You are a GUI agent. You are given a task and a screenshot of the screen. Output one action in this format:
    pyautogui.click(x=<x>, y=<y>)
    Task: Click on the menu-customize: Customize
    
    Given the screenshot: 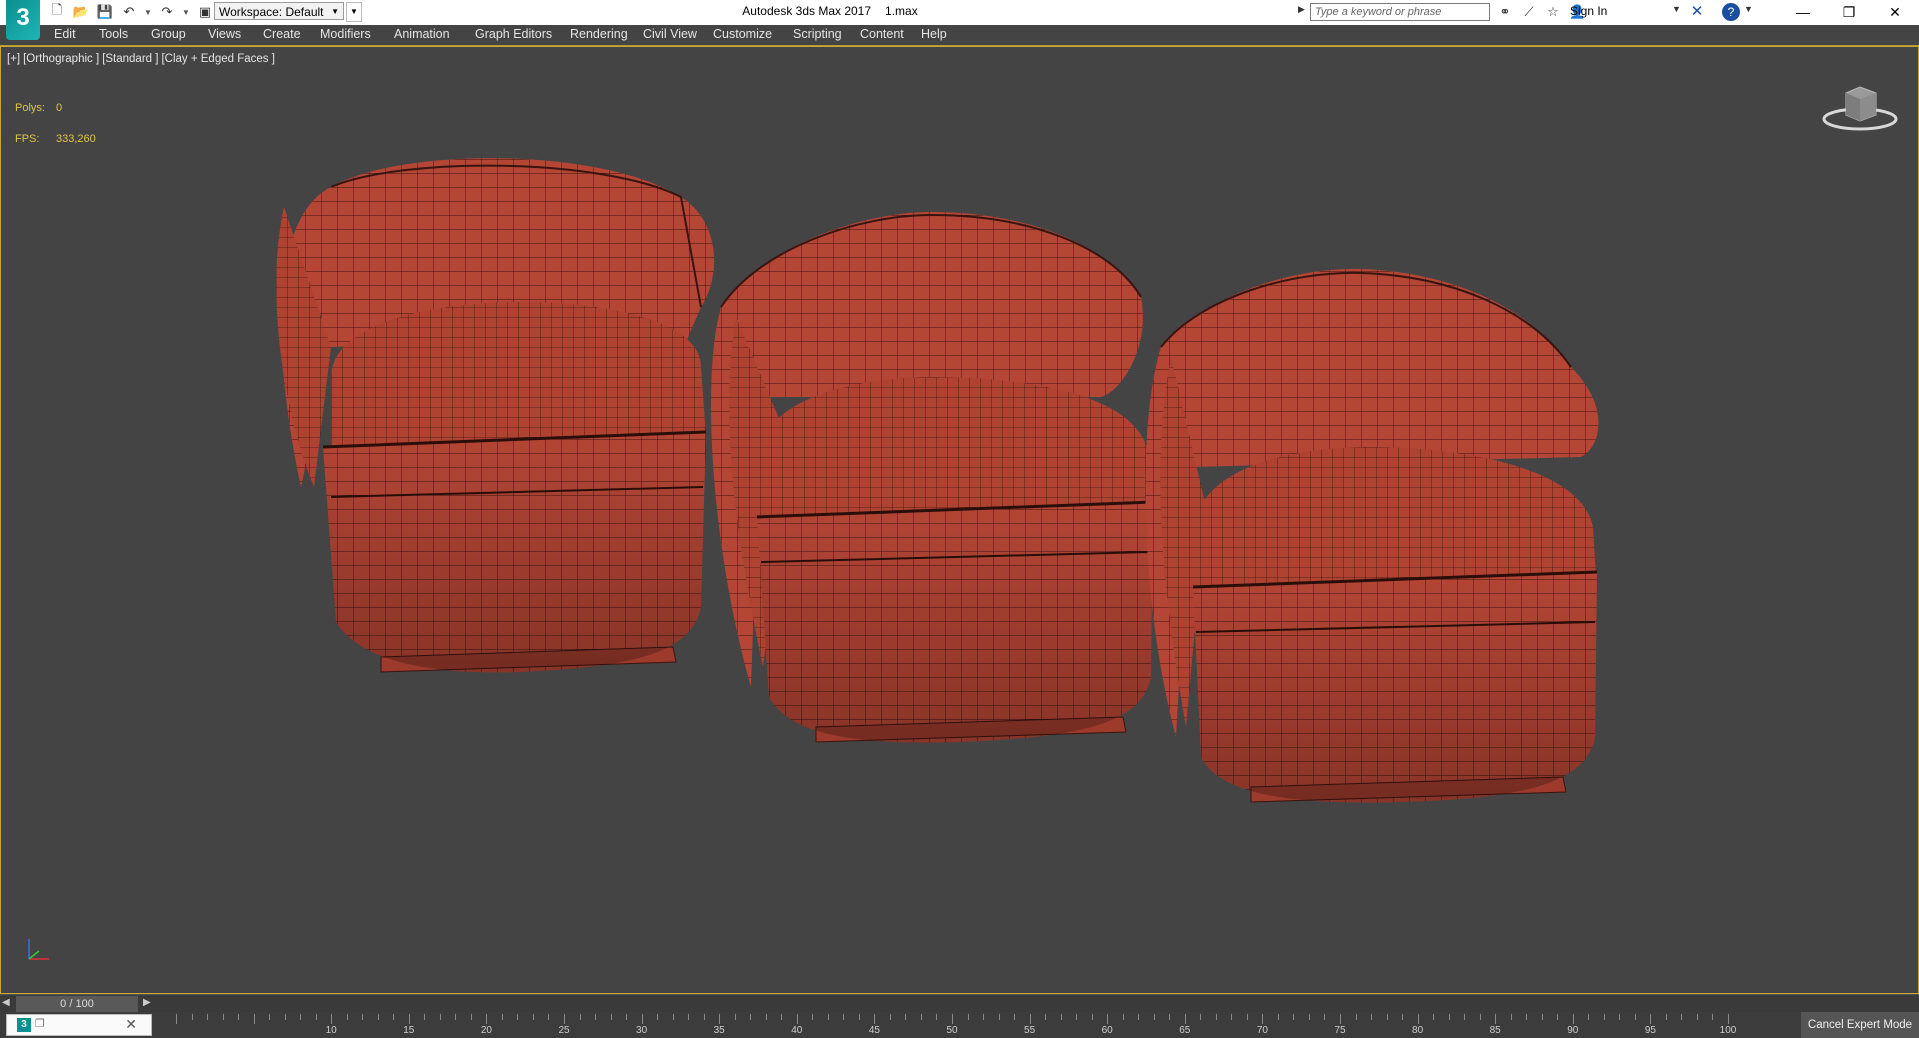 What is the action you would take?
    pyautogui.click(x=742, y=34)
    